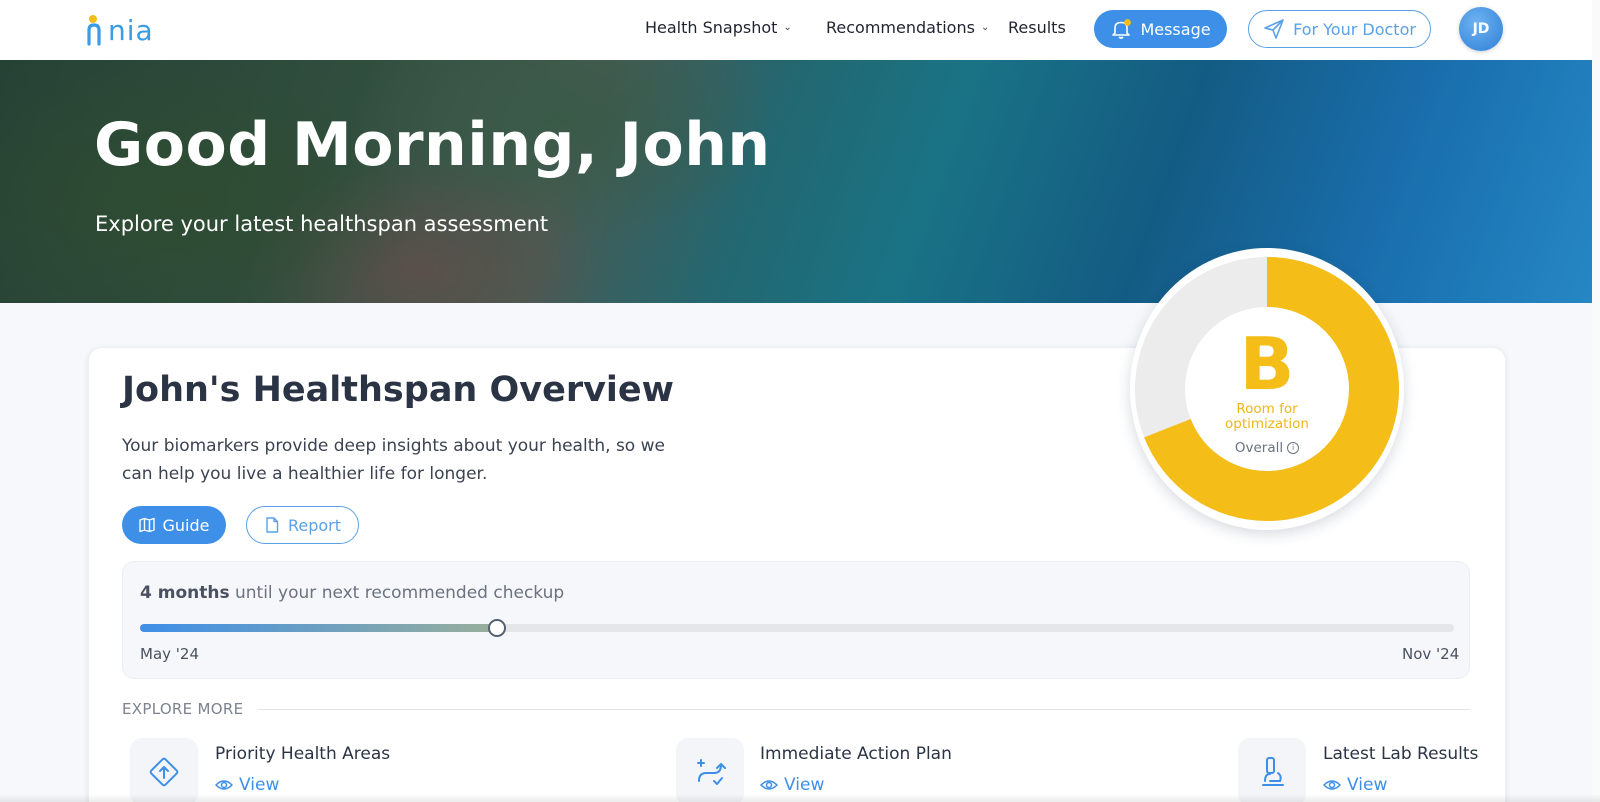  Describe the element at coordinates (1354, 29) in the screenshot. I see `for-your-doctor-label: For Your Doctor` at that location.